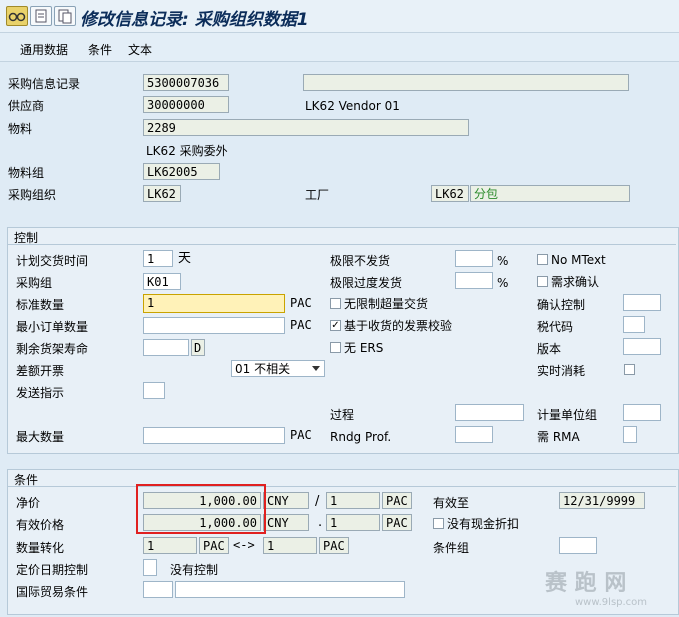 This screenshot has width=679, height=617. Describe the element at coordinates (542, 259) in the screenshot. I see `no-mtext-checkbox` at that location.